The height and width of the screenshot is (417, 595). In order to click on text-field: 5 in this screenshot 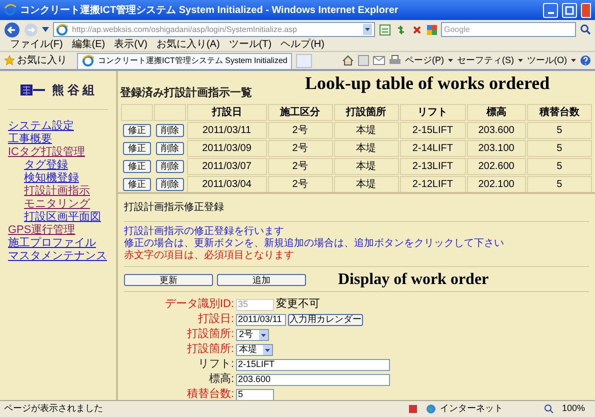, I will do `click(255, 394)`.